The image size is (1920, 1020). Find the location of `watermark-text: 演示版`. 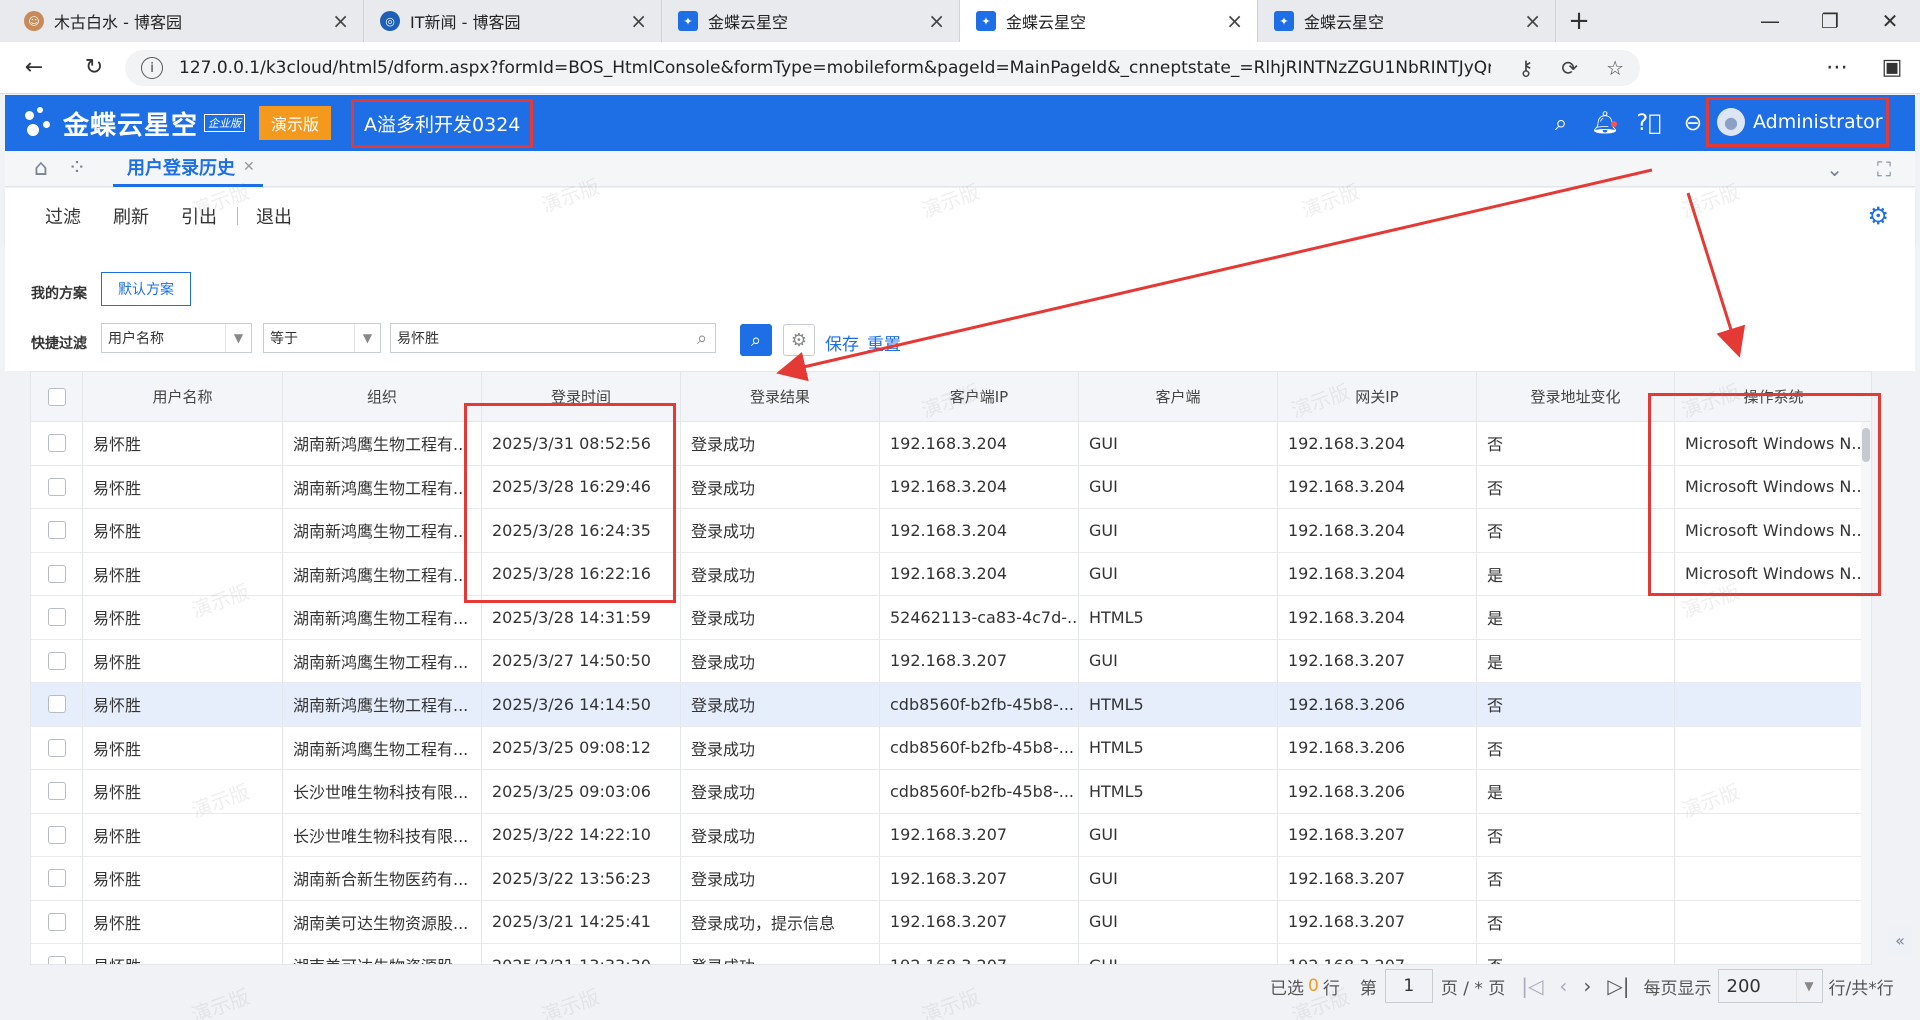

watermark-text: 演示版 is located at coordinates (570, 1002).